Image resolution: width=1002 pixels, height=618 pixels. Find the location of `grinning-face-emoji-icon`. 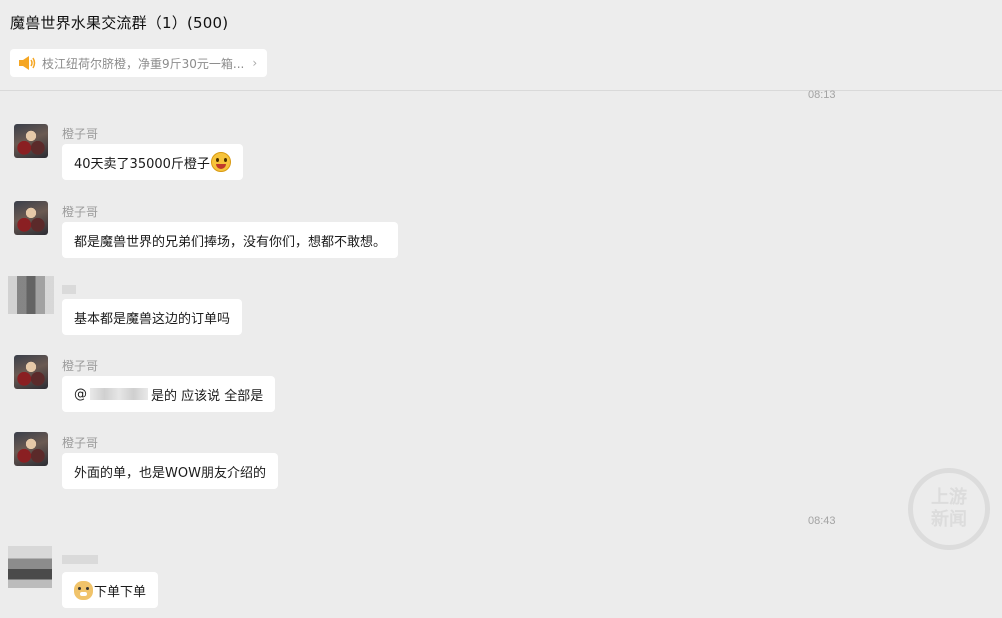

grinning-face-emoji-icon is located at coordinates (220, 162).